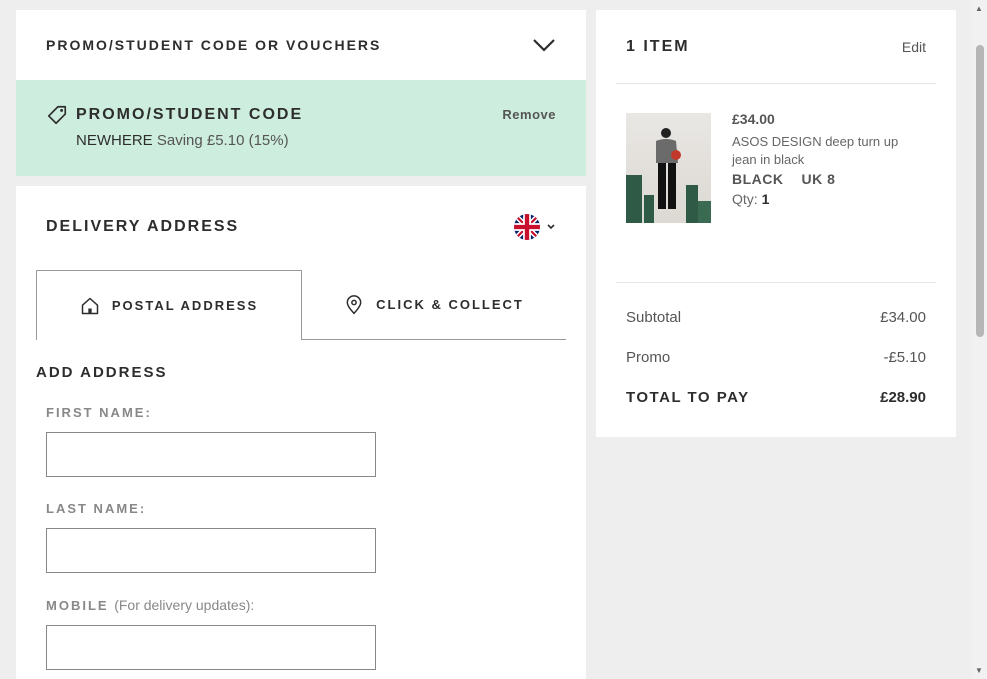  I want to click on last-name-label-text: LAST NAME:, so click(96, 508).